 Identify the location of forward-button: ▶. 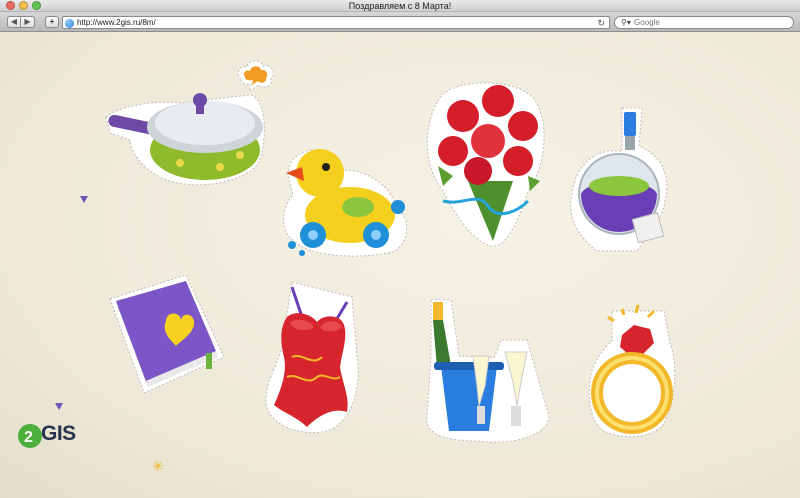
(28, 22).